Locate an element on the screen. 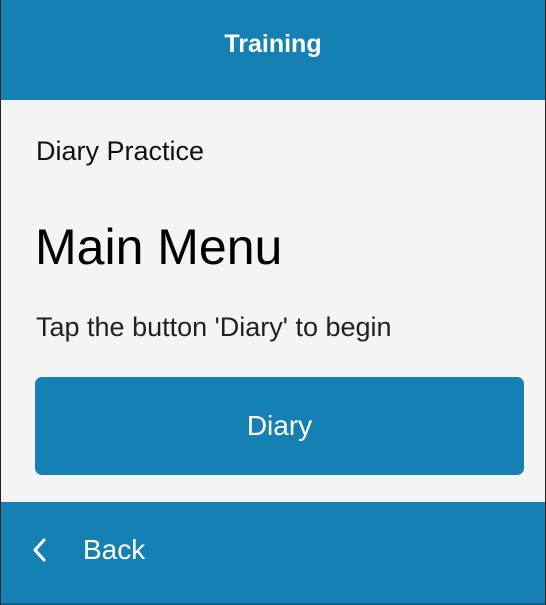 This screenshot has height=605, width=546. page-title: Main Menu is located at coordinates (159, 247).